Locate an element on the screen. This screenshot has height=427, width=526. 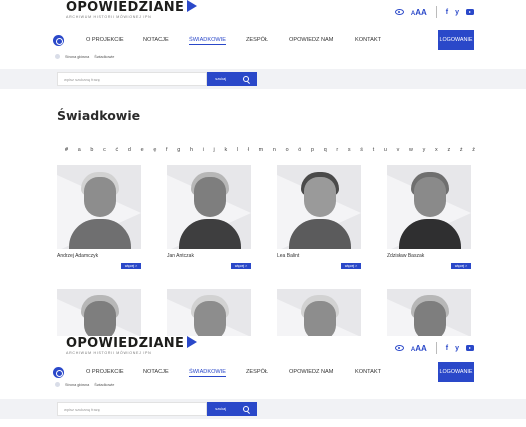
letter-filter: ł is located at coordinates (248, 150).